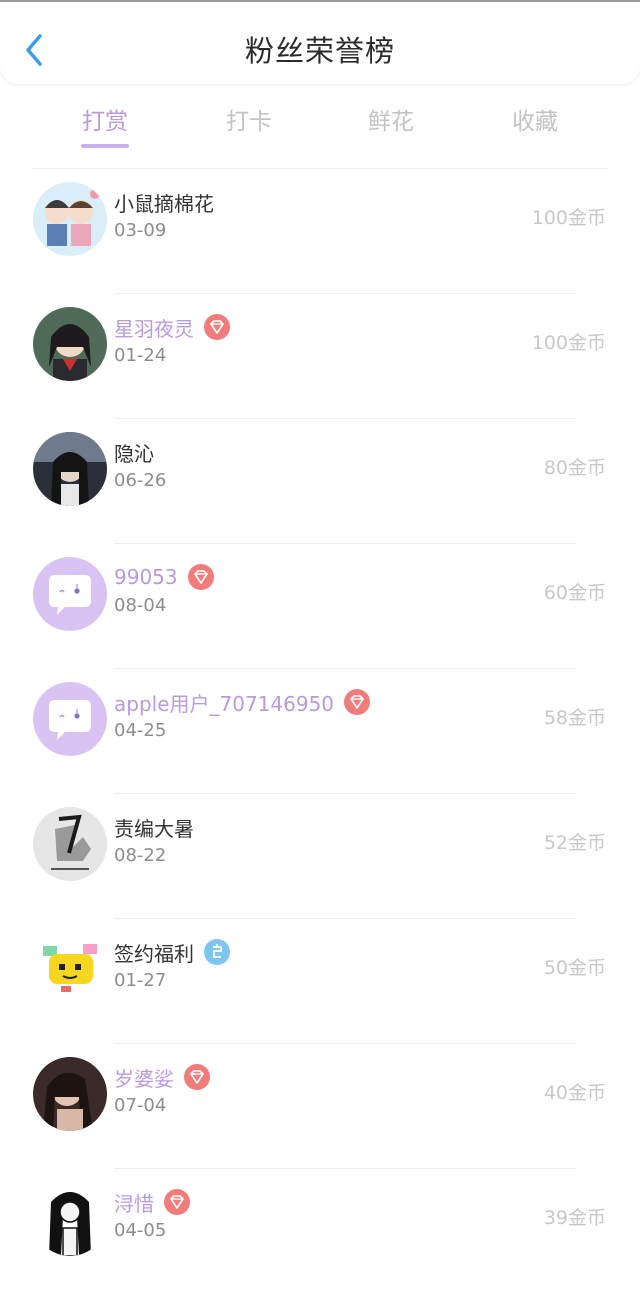  Describe the element at coordinates (134, 453) in the screenshot. I see `fan-name: 隐沁` at that location.